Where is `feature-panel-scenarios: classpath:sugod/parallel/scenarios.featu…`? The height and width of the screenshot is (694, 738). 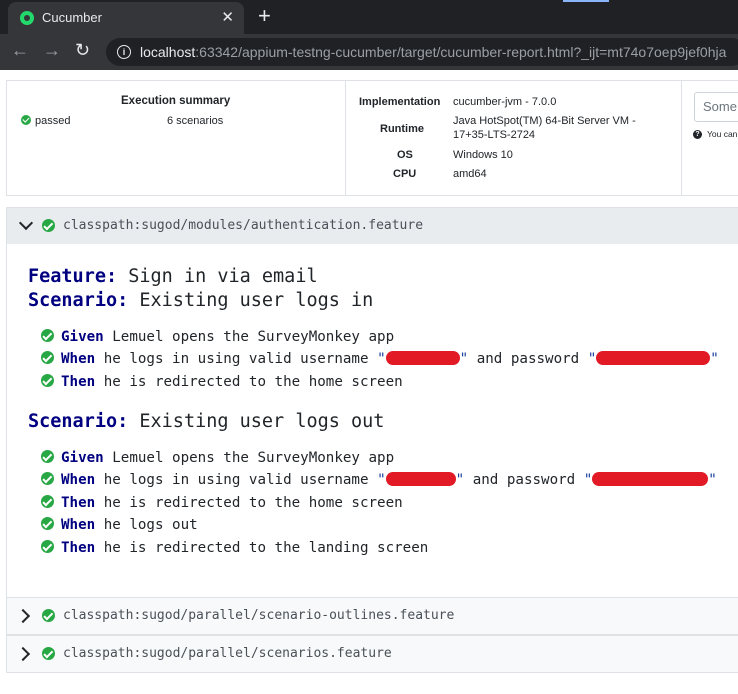
feature-panel-scenarios: classpath:sugod/parallel/scenarios.featu… is located at coordinates (372, 654).